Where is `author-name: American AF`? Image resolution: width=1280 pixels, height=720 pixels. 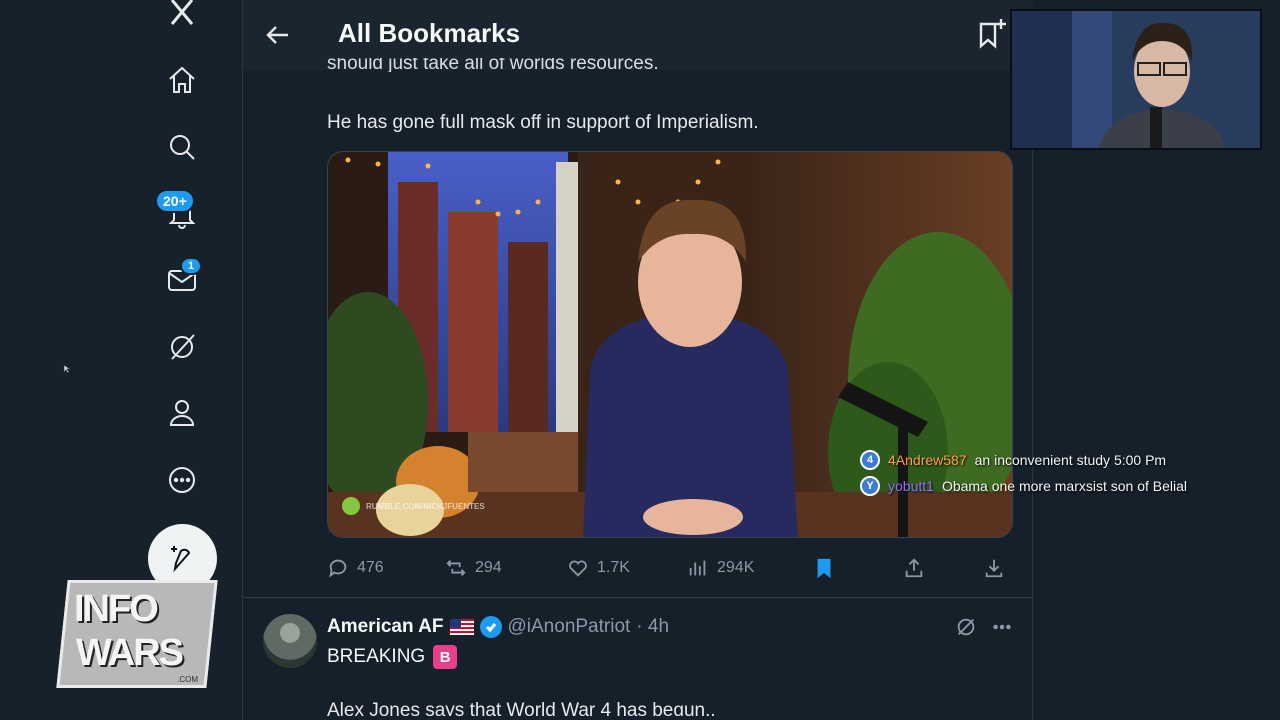
author-name: American AF is located at coordinates (385, 627).